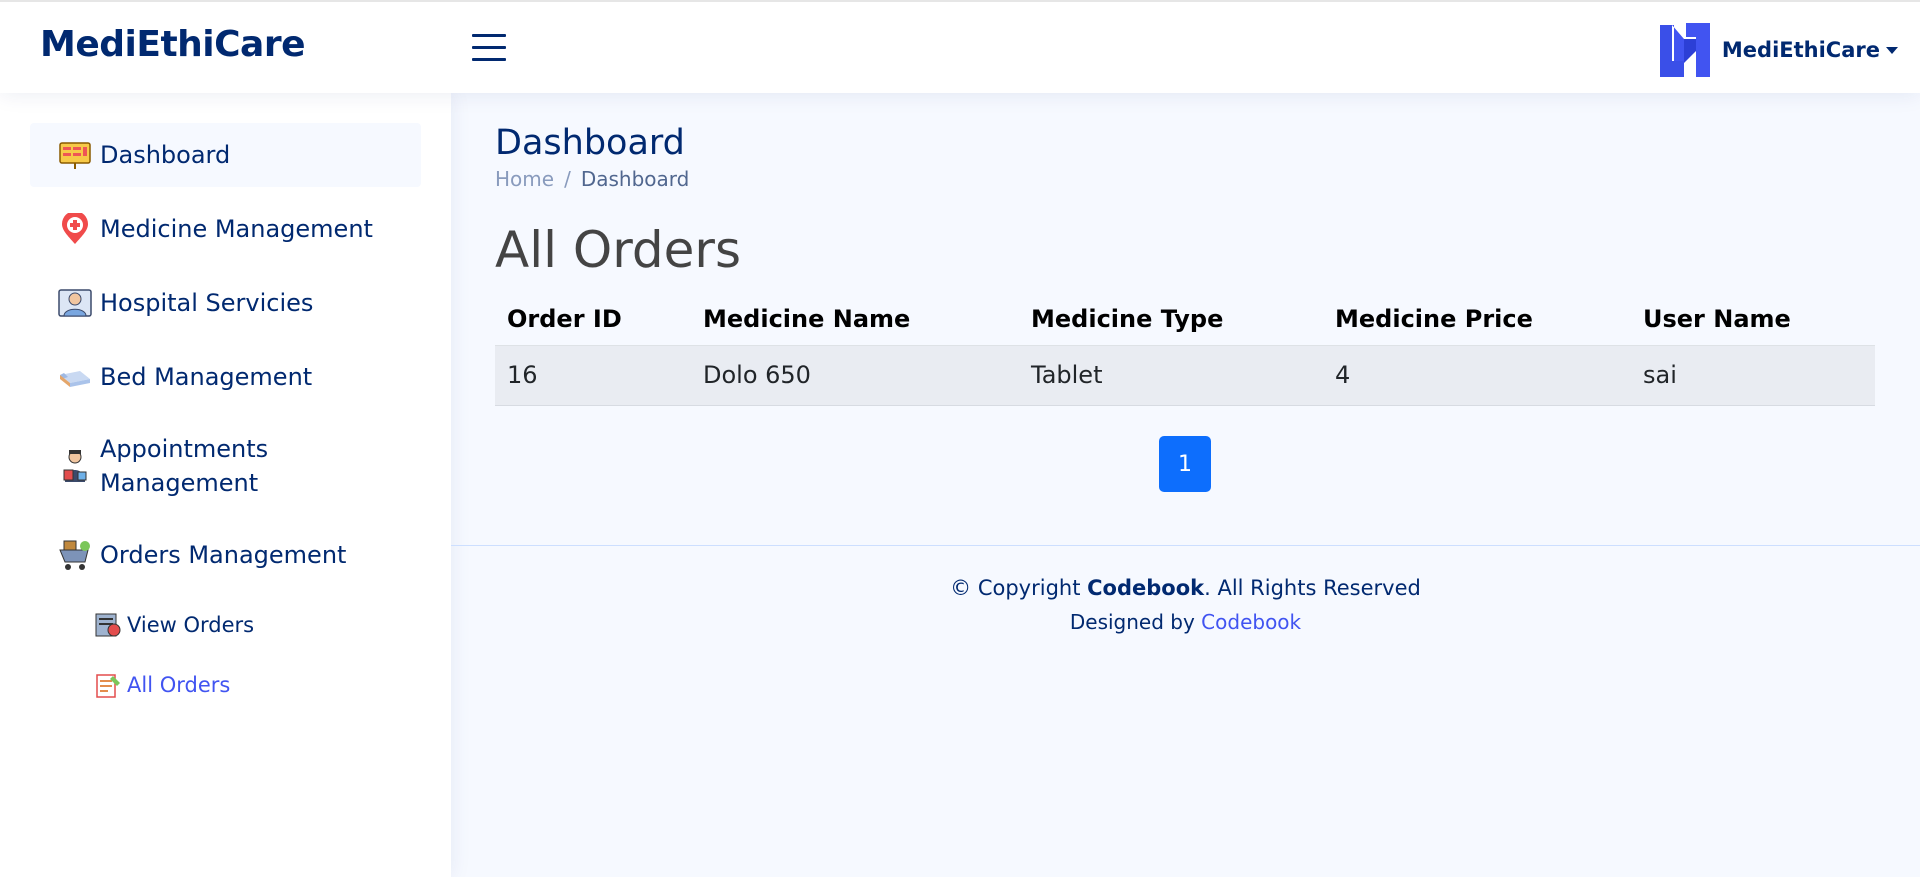 The height and width of the screenshot is (877, 1920). What do you see at coordinates (165, 155) in the screenshot?
I see `sidebar-item-label: Dashboard` at bounding box center [165, 155].